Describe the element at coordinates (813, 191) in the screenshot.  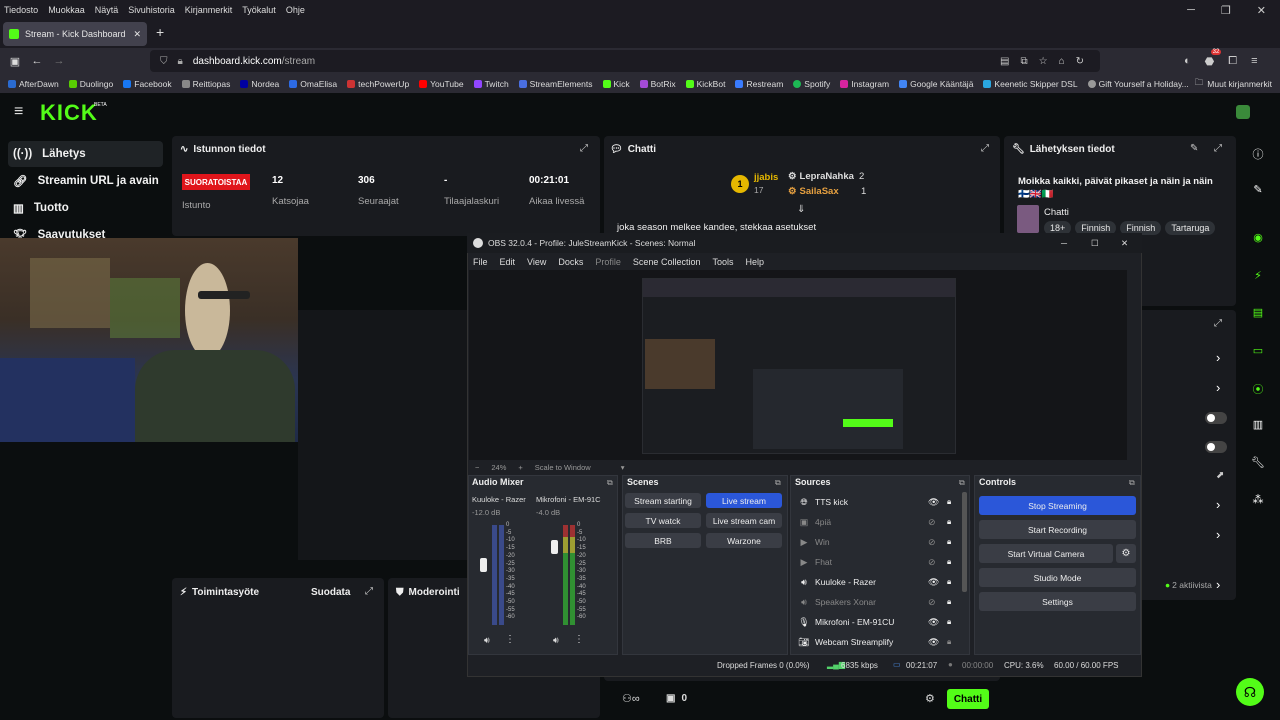
I see `gifter-3-name: ⚙ SailaSax` at that location.